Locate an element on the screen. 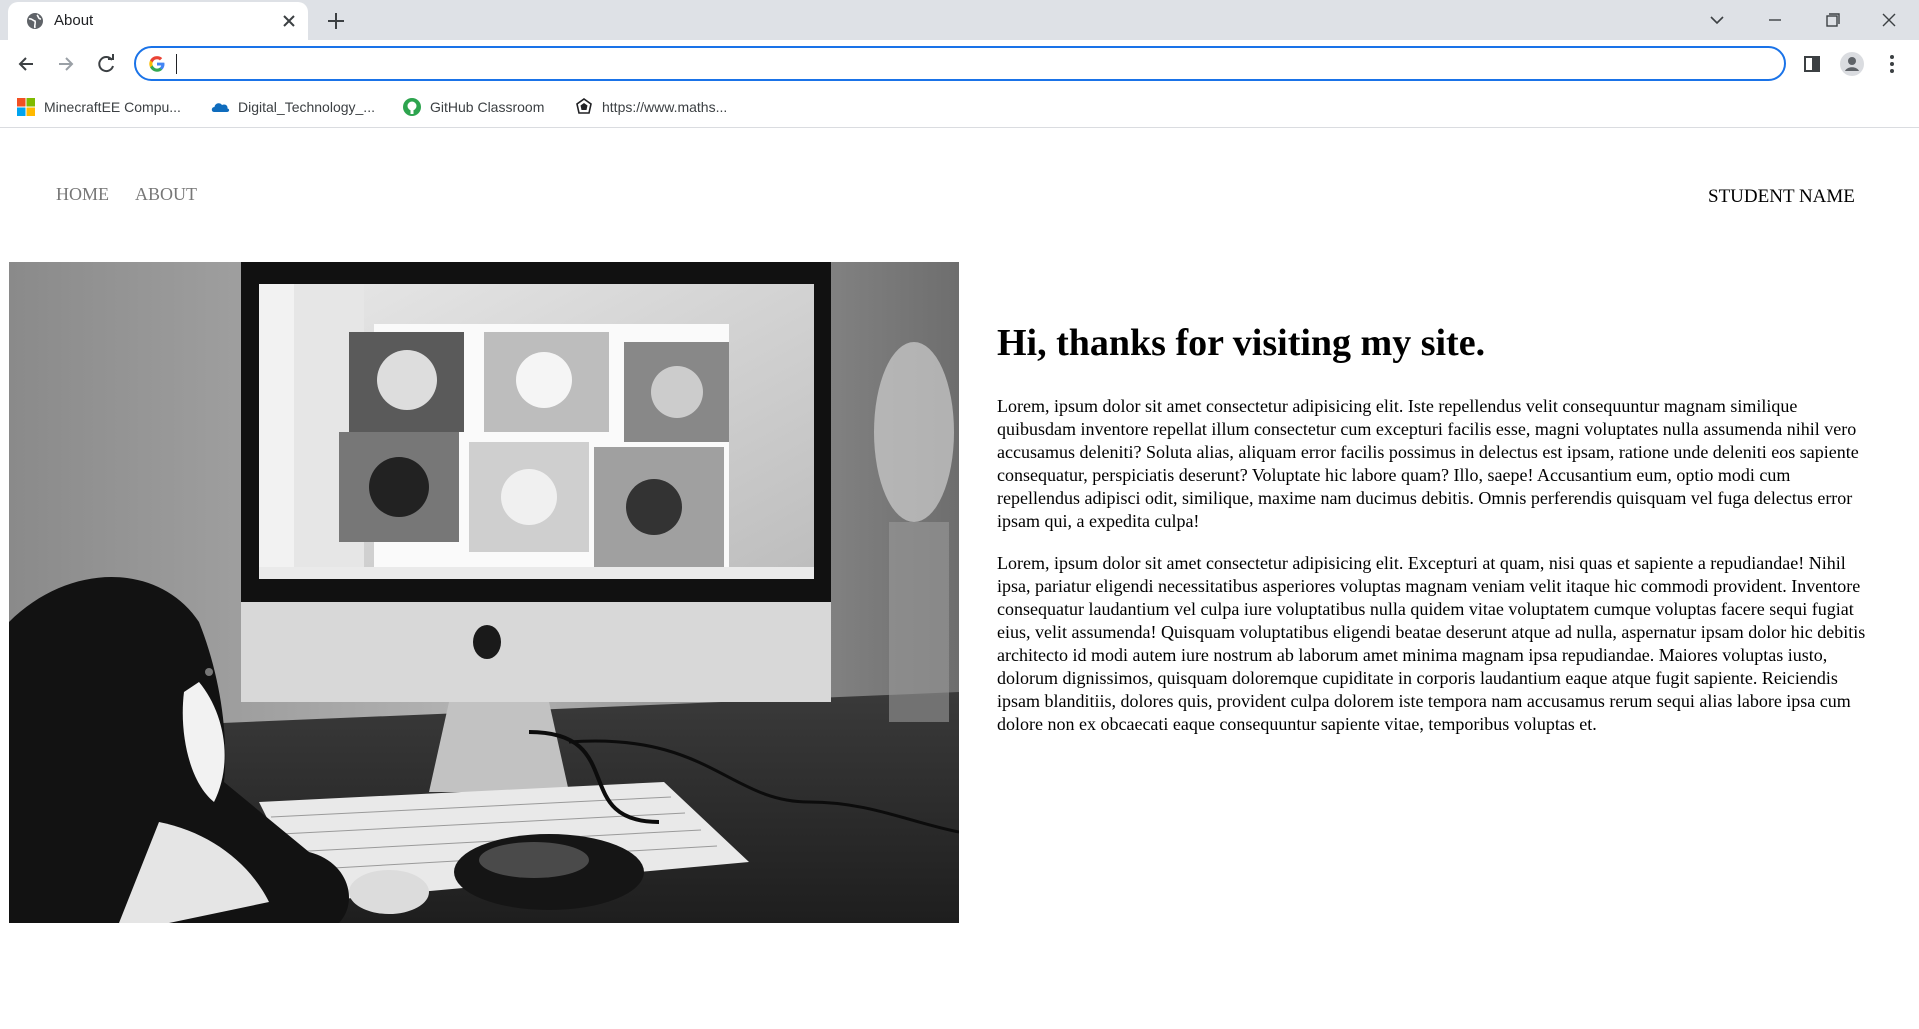 This screenshot has width=1919, height=1029. address-bar is located at coordinates (960, 63).